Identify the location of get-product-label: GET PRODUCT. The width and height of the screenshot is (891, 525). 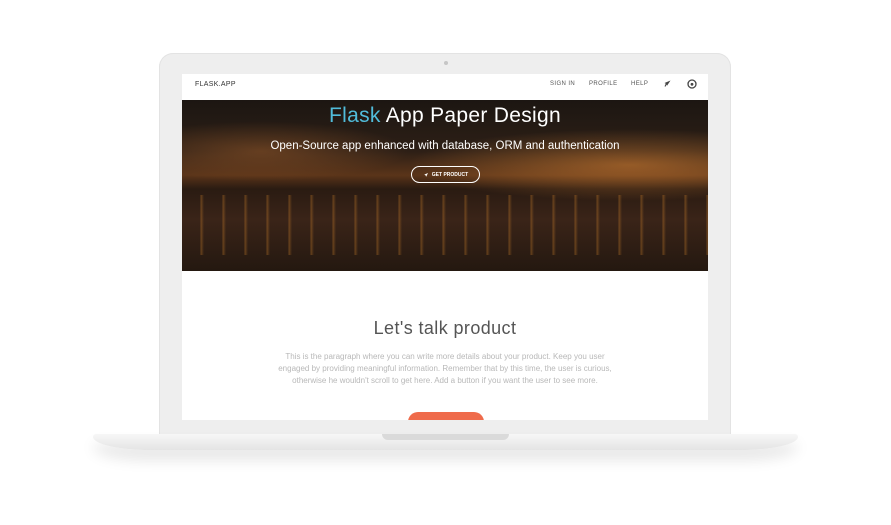
(450, 174).